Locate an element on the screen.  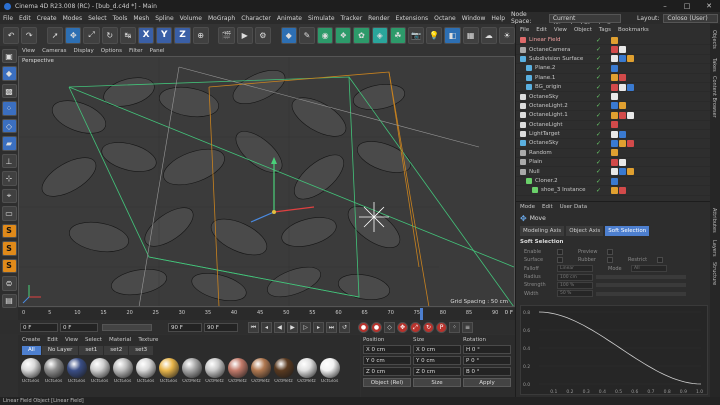
menu-mograph: MoGraph is located at coordinates (221, 18).